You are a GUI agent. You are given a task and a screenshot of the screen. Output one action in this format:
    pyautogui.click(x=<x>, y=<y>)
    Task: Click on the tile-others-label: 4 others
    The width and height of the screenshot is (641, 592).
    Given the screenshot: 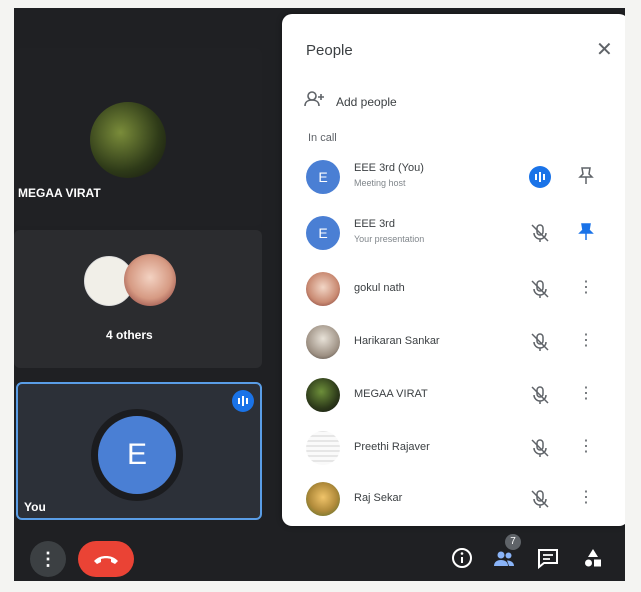 What is the action you would take?
    pyautogui.click(x=129, y=335)
    